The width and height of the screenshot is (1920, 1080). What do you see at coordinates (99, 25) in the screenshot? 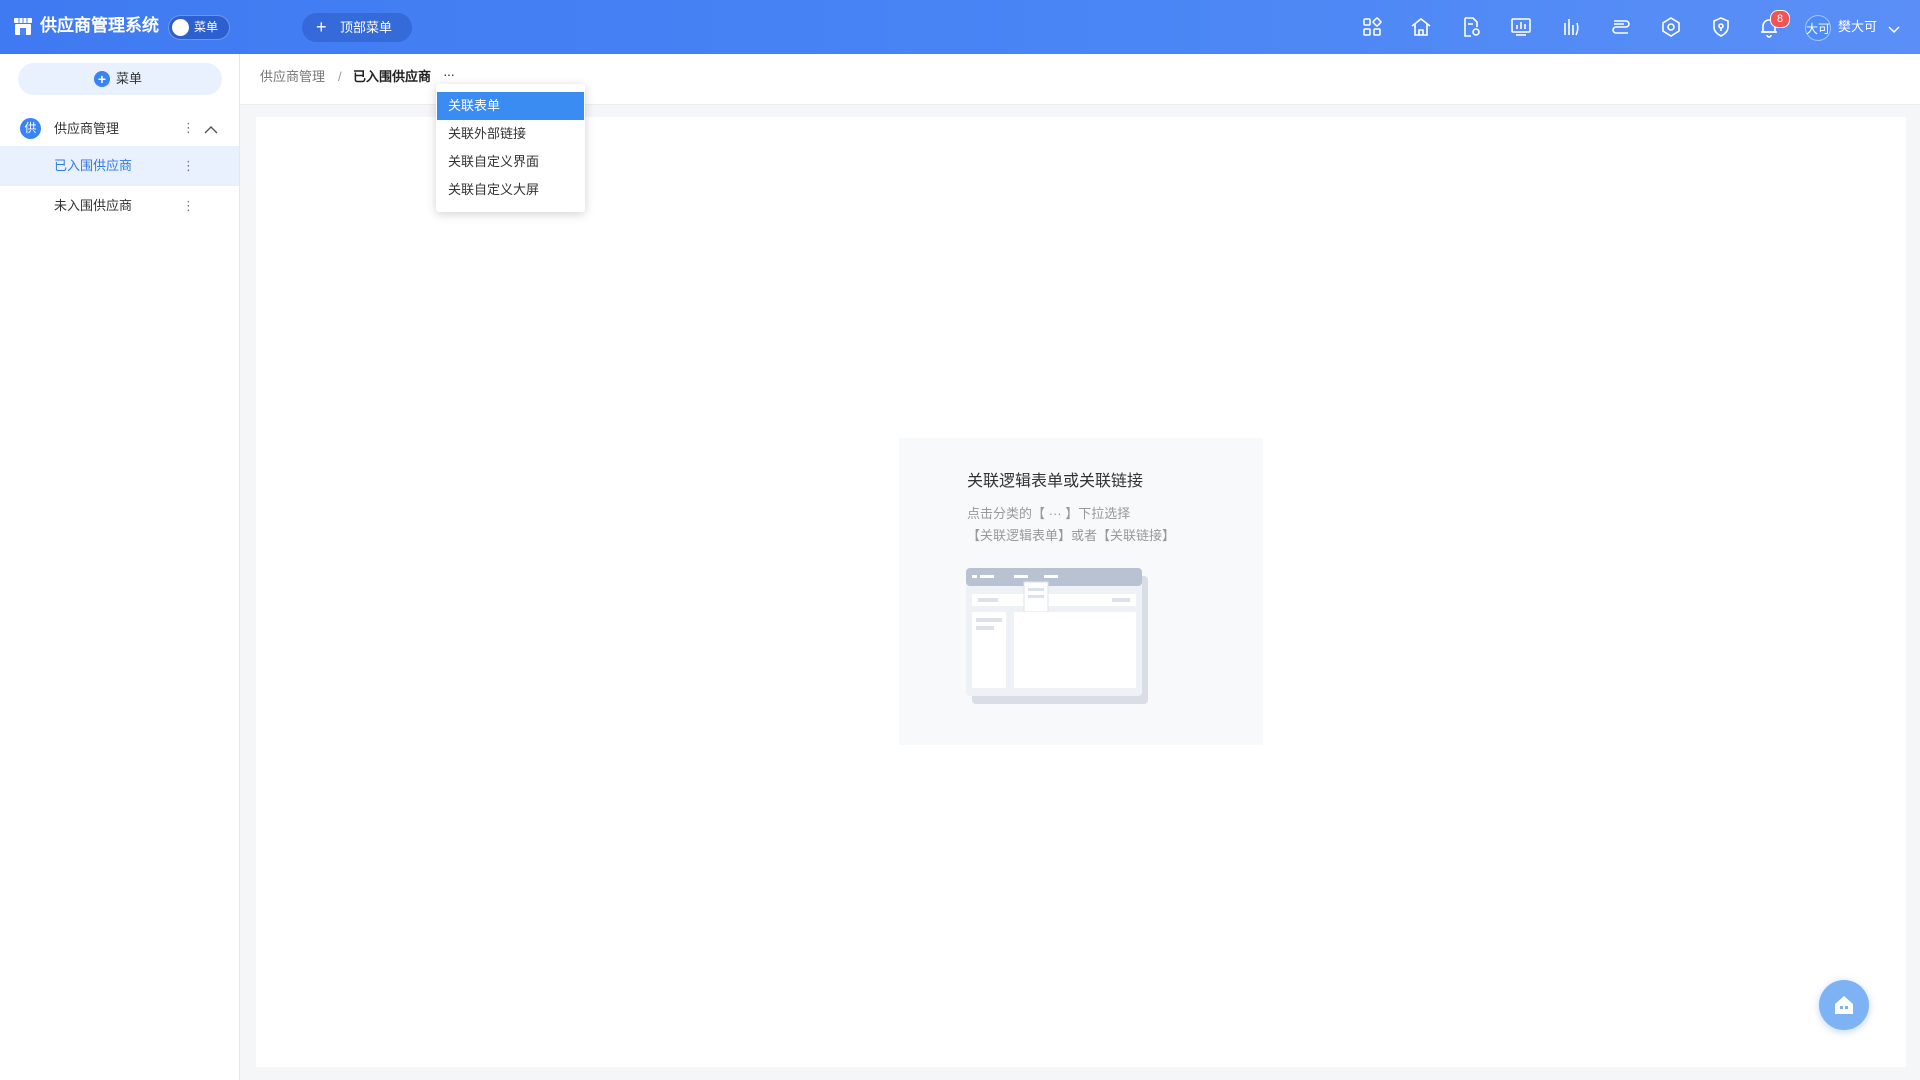
I see `app-title: 供应商管理系统` at bounding box center [99, 25].